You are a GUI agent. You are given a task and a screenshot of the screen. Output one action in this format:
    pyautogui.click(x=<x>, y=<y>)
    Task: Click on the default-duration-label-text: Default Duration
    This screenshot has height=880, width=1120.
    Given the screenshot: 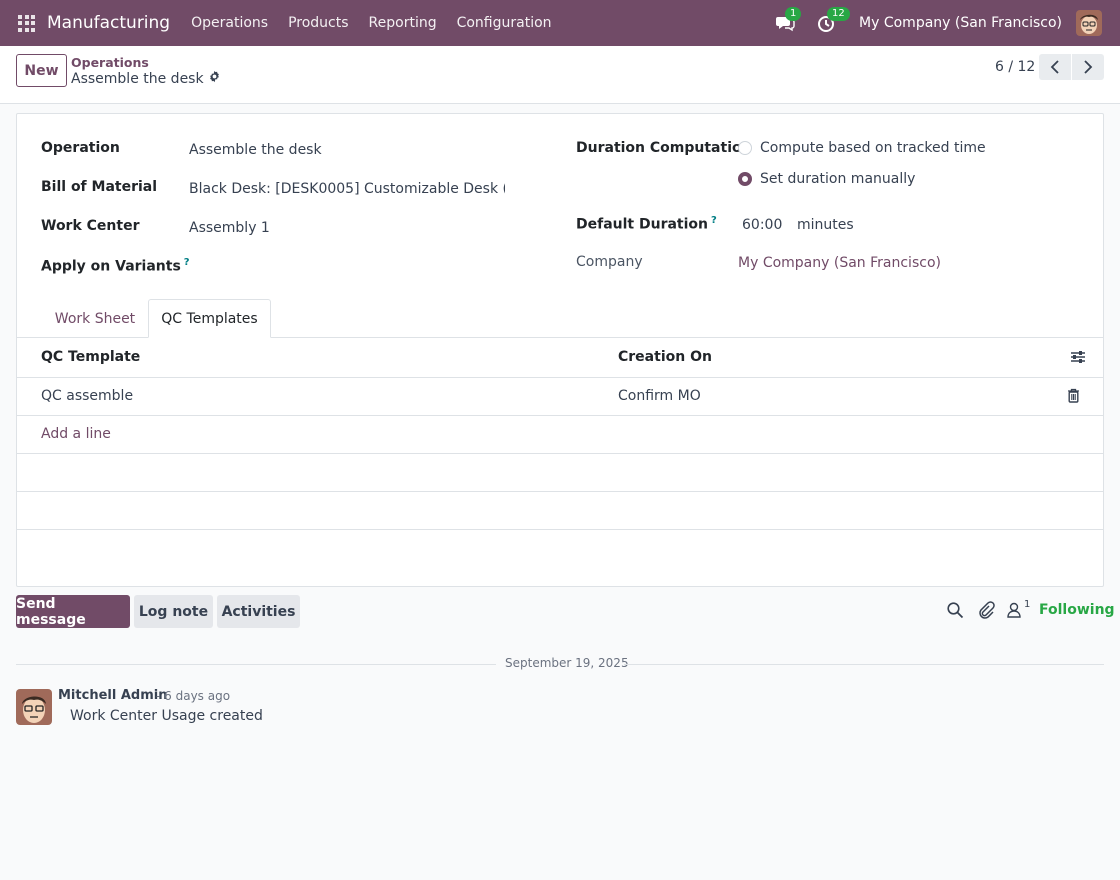 What is the action you would take?
    pyautogui.click(x=642, y=224)
    